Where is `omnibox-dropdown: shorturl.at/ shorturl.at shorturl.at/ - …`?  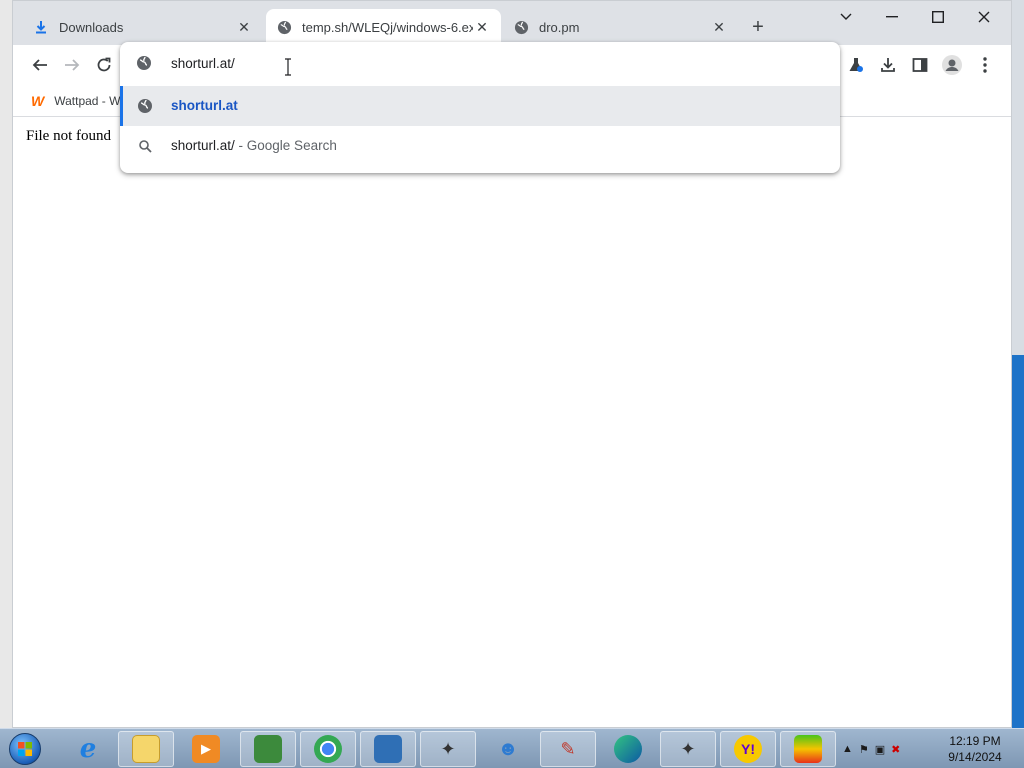
omnibox-dropdown: shorturl.at/ shorturl.at shorturl.at/ - … is located at coordinates (480, 107).